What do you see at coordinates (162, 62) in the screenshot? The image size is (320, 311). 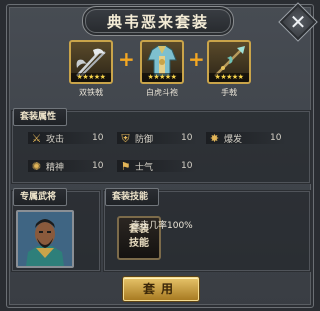 I see `white-tiger-robe-icon: ★★★★★` at bounding box center [162, 62].